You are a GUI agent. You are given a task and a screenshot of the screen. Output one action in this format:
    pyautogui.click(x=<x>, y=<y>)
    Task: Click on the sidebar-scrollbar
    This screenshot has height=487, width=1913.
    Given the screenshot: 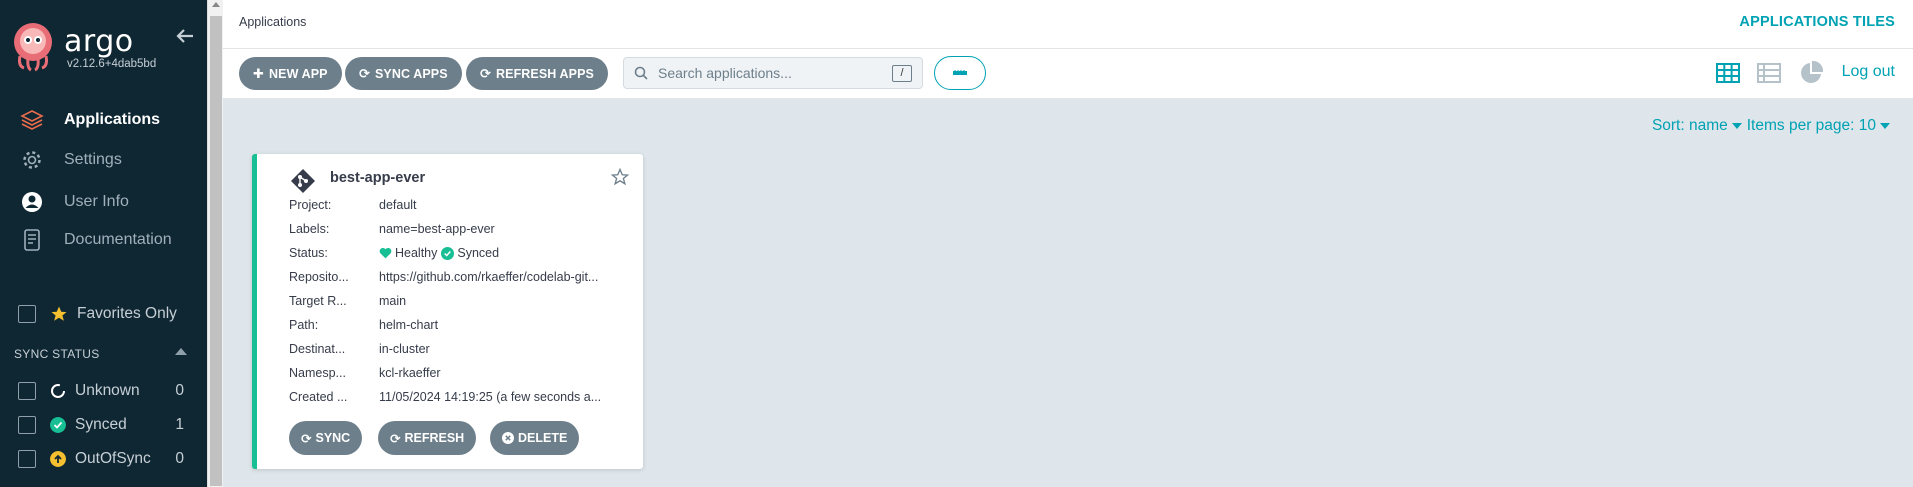 What is the action you would take?
    pyautogui.click(x=215, y=243)
    